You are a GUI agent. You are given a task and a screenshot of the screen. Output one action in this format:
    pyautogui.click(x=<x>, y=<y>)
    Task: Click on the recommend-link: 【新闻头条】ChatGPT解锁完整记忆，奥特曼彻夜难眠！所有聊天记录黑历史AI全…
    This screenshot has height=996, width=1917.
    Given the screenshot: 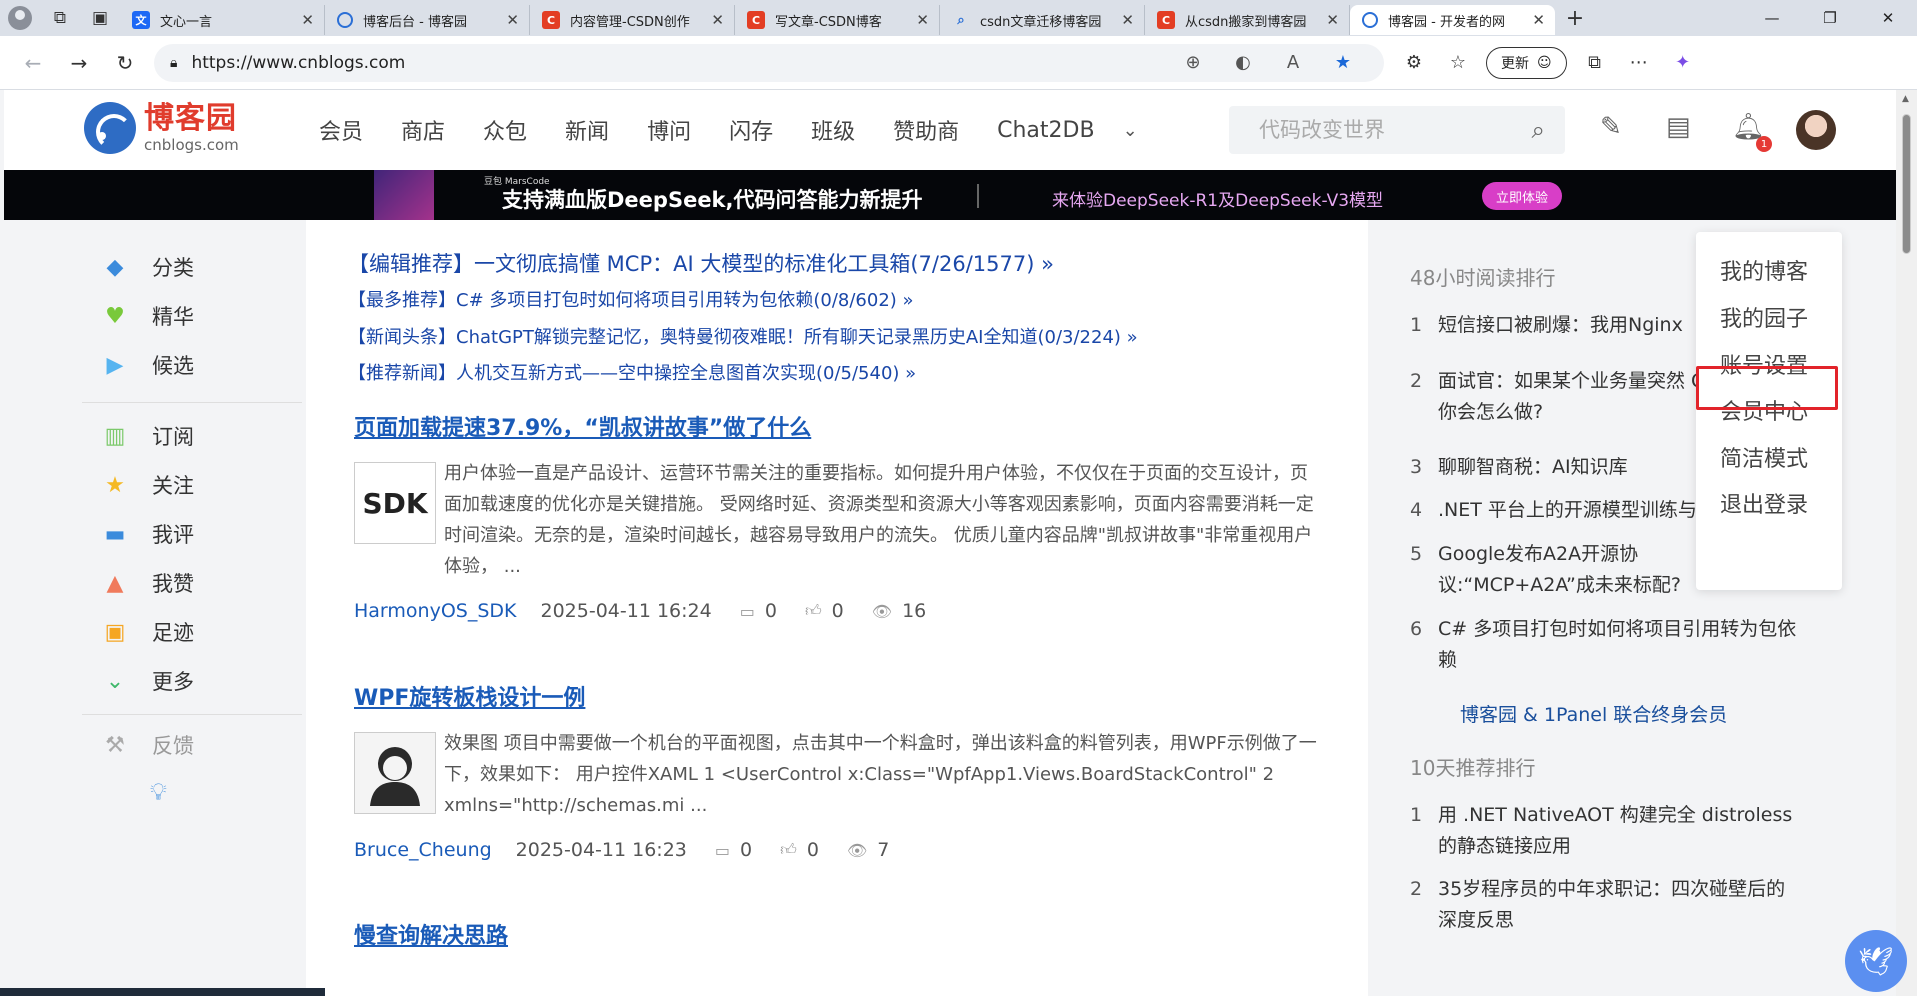 What is the action you would take?
    pyautogui.click(x=743, y=336)
    